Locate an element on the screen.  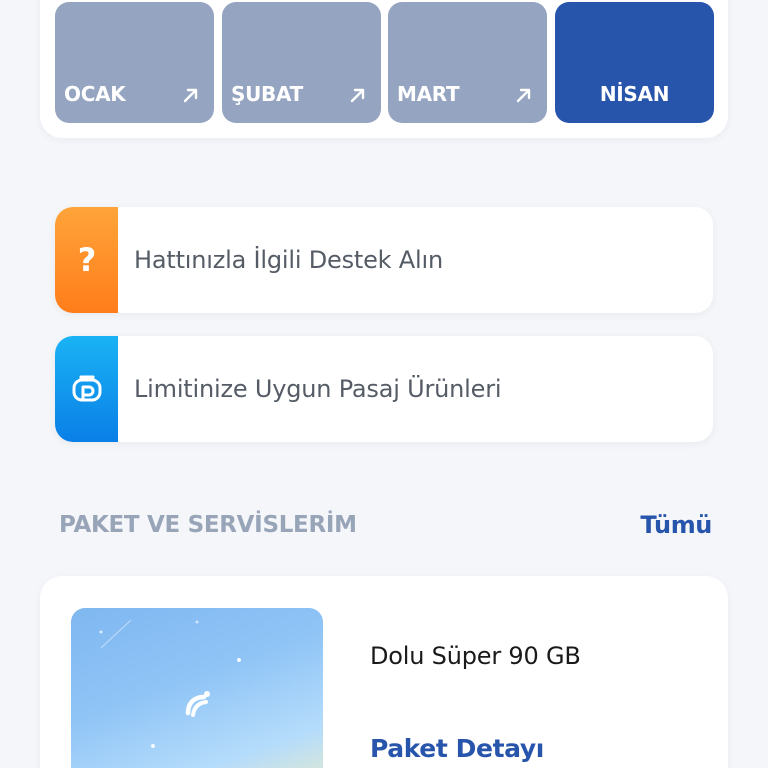
month-label: OCAK is located at coordinates (95, 94).